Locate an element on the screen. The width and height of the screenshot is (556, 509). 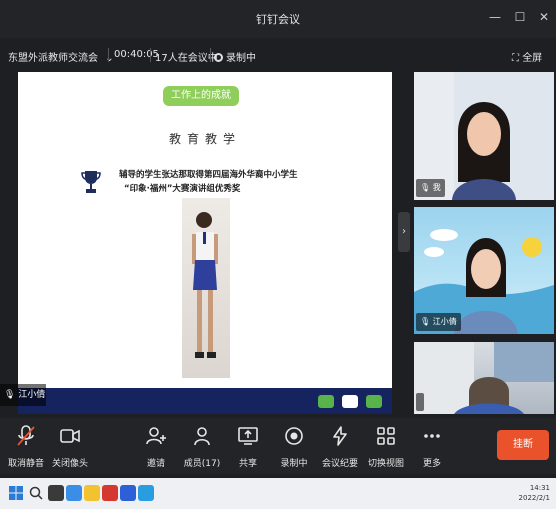
fullscreen-label: 全屏 is located at coordinates (532, 58).